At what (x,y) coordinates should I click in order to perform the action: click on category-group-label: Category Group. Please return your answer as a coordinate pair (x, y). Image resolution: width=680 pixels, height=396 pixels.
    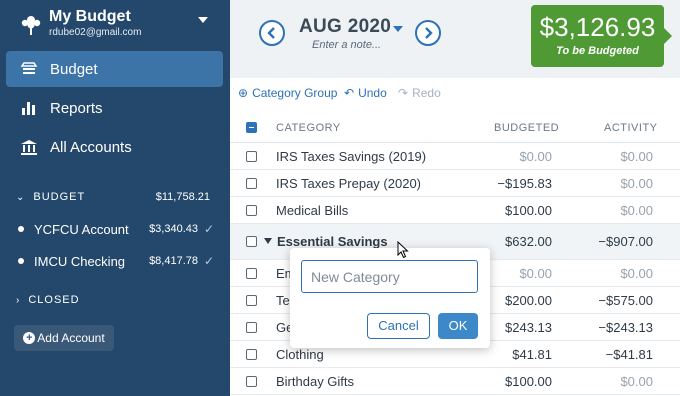
    Looking at the image, I should click on (295, 93).